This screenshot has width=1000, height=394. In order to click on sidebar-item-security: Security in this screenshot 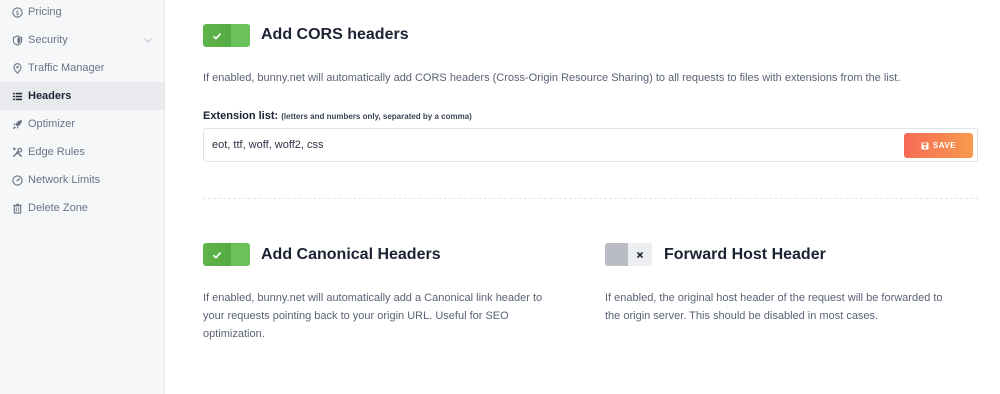, I will do `click(82, 40)`.